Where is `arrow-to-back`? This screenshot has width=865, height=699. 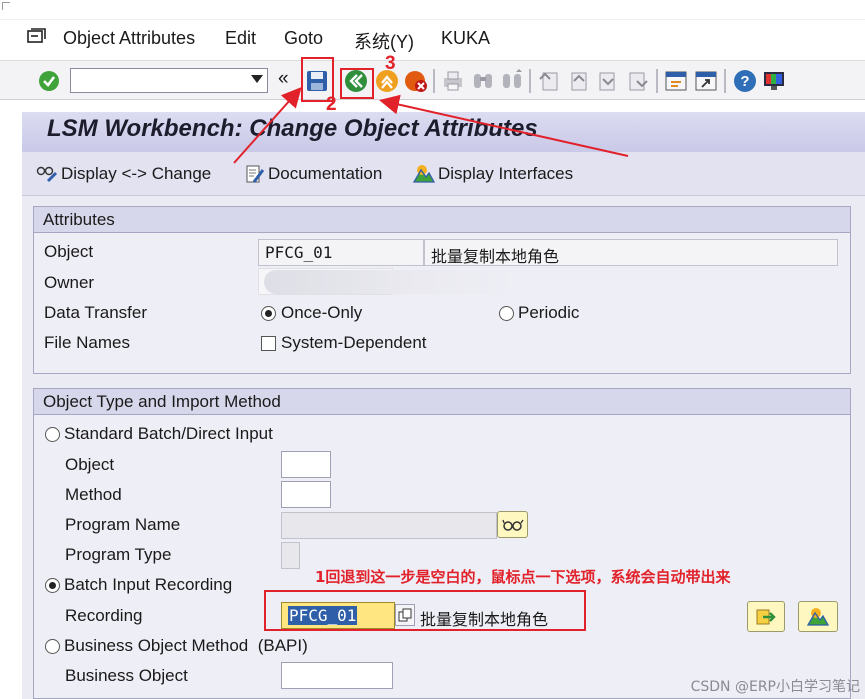
arrow-to-back is located at coordinates (504, 125).